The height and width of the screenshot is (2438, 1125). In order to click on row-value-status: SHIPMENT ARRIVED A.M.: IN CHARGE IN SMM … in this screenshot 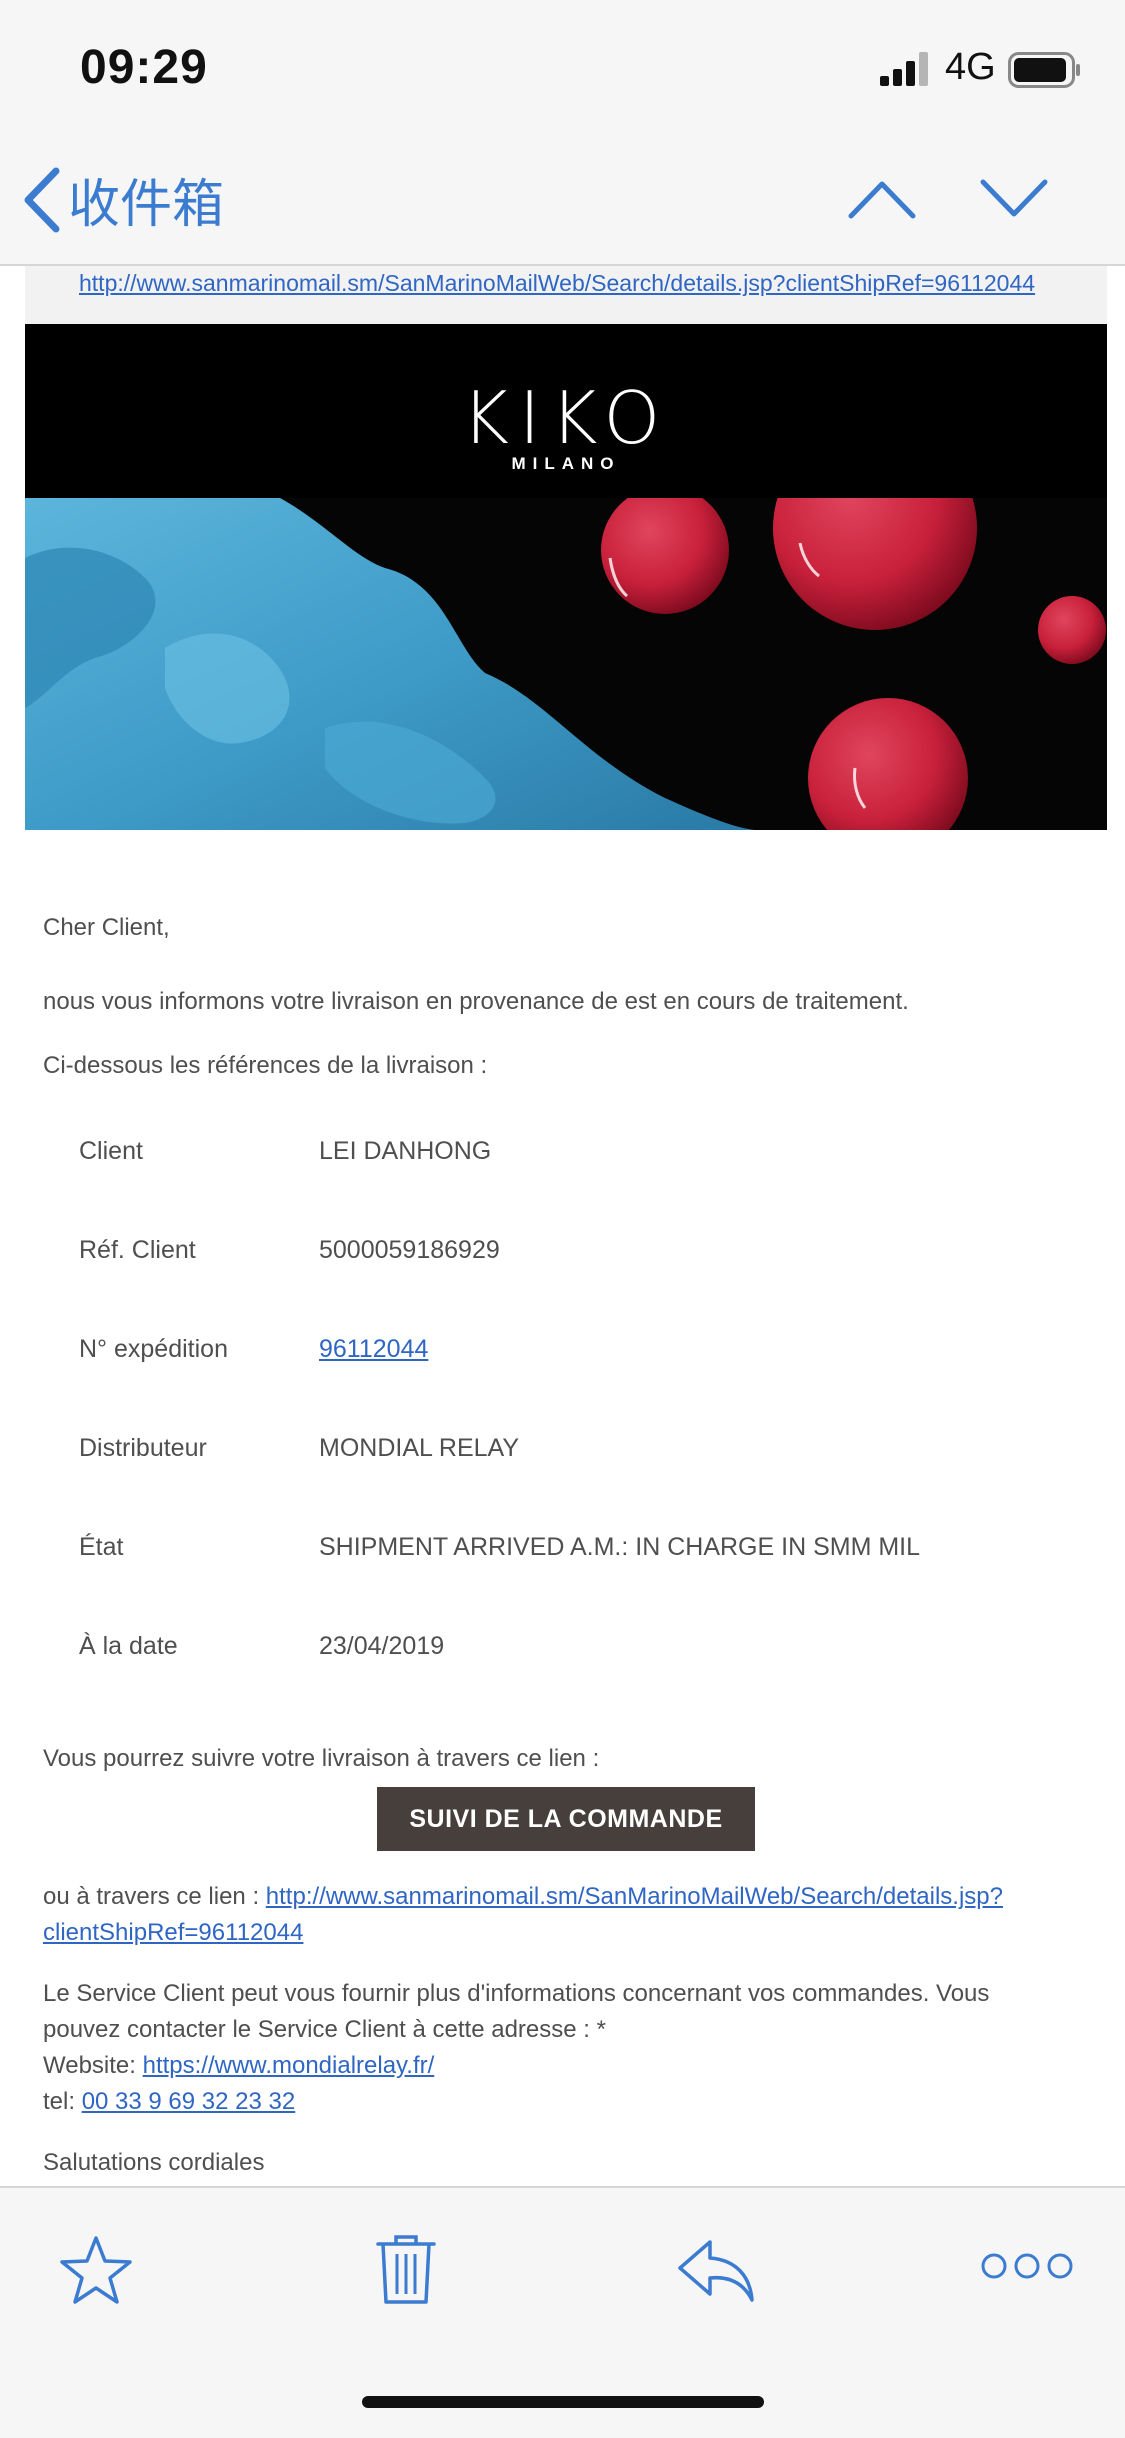, I will do `click(620, 1547)`.